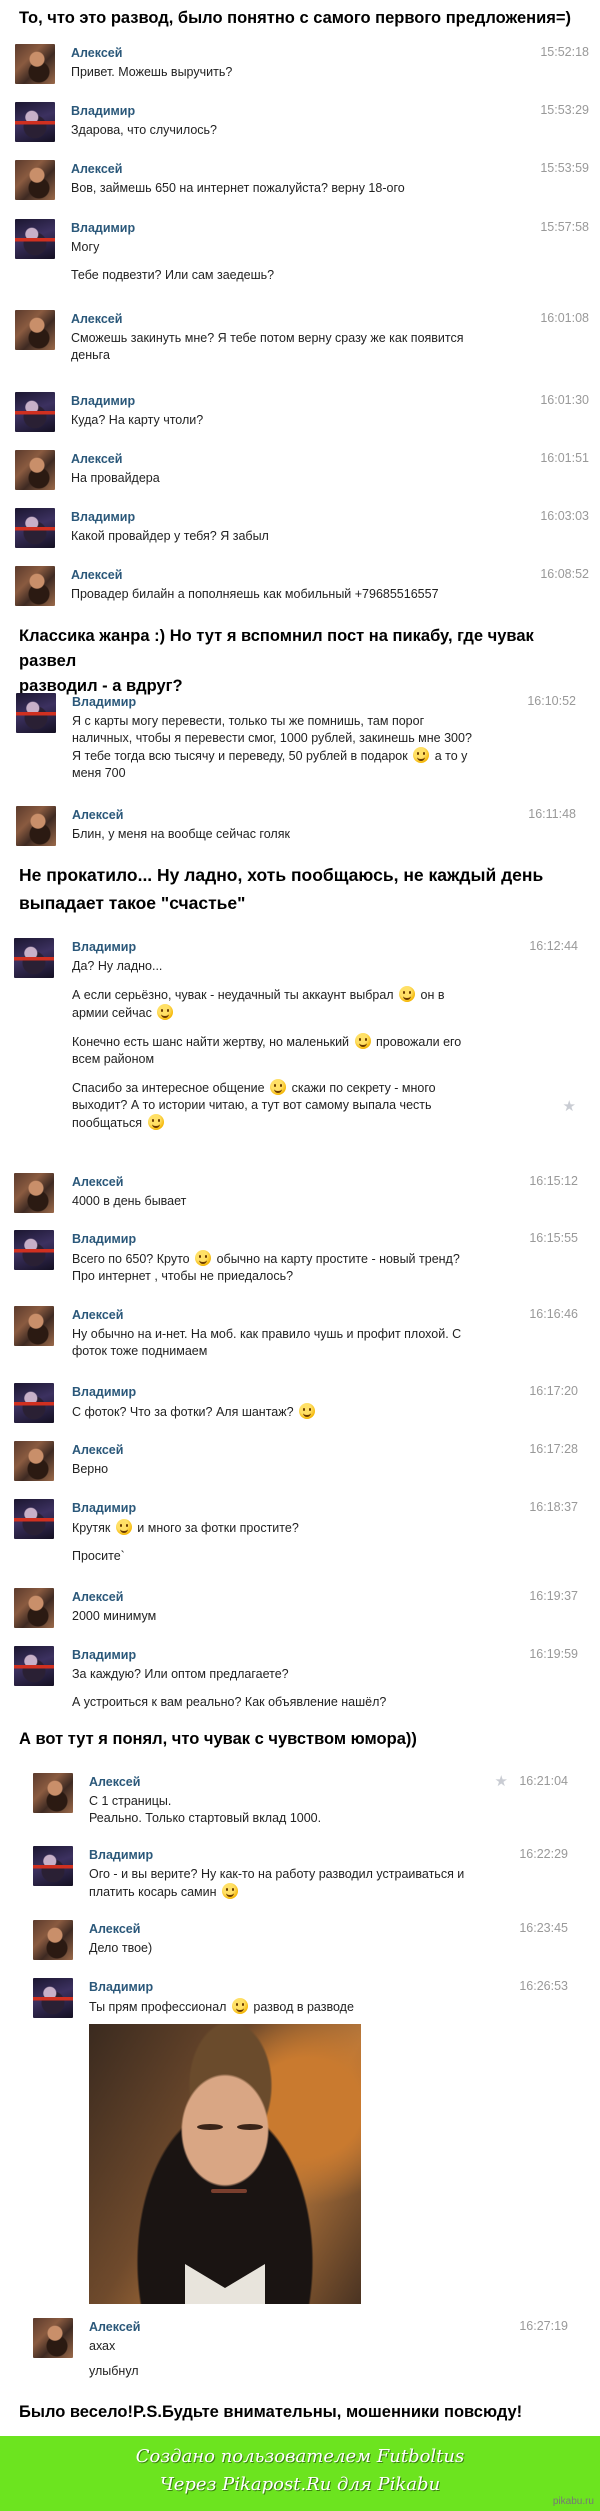 The width and height of the screenshot is (600, 2511). Describe the element at coordinates (564, 110) in the screenshot. I see `message-time: 15:53:29` at that location.